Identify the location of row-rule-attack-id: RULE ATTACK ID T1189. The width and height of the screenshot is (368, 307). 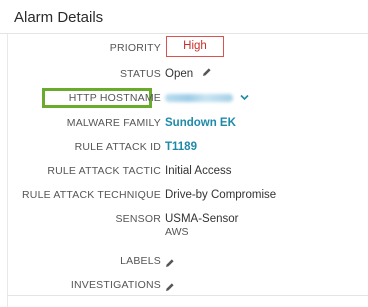
(188, 147).